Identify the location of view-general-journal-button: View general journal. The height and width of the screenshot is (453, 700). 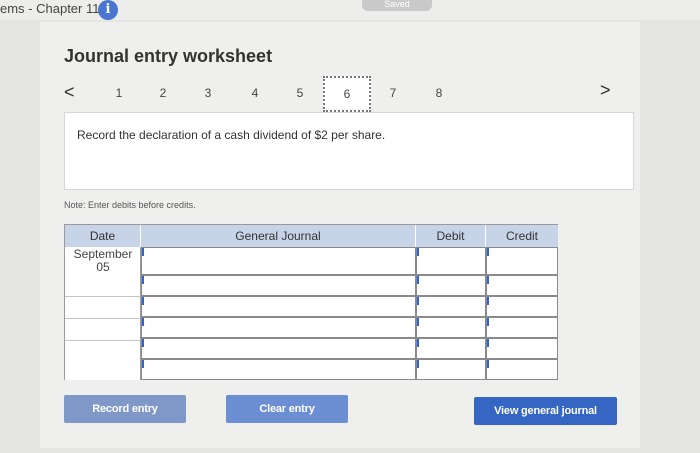
(545, 411).